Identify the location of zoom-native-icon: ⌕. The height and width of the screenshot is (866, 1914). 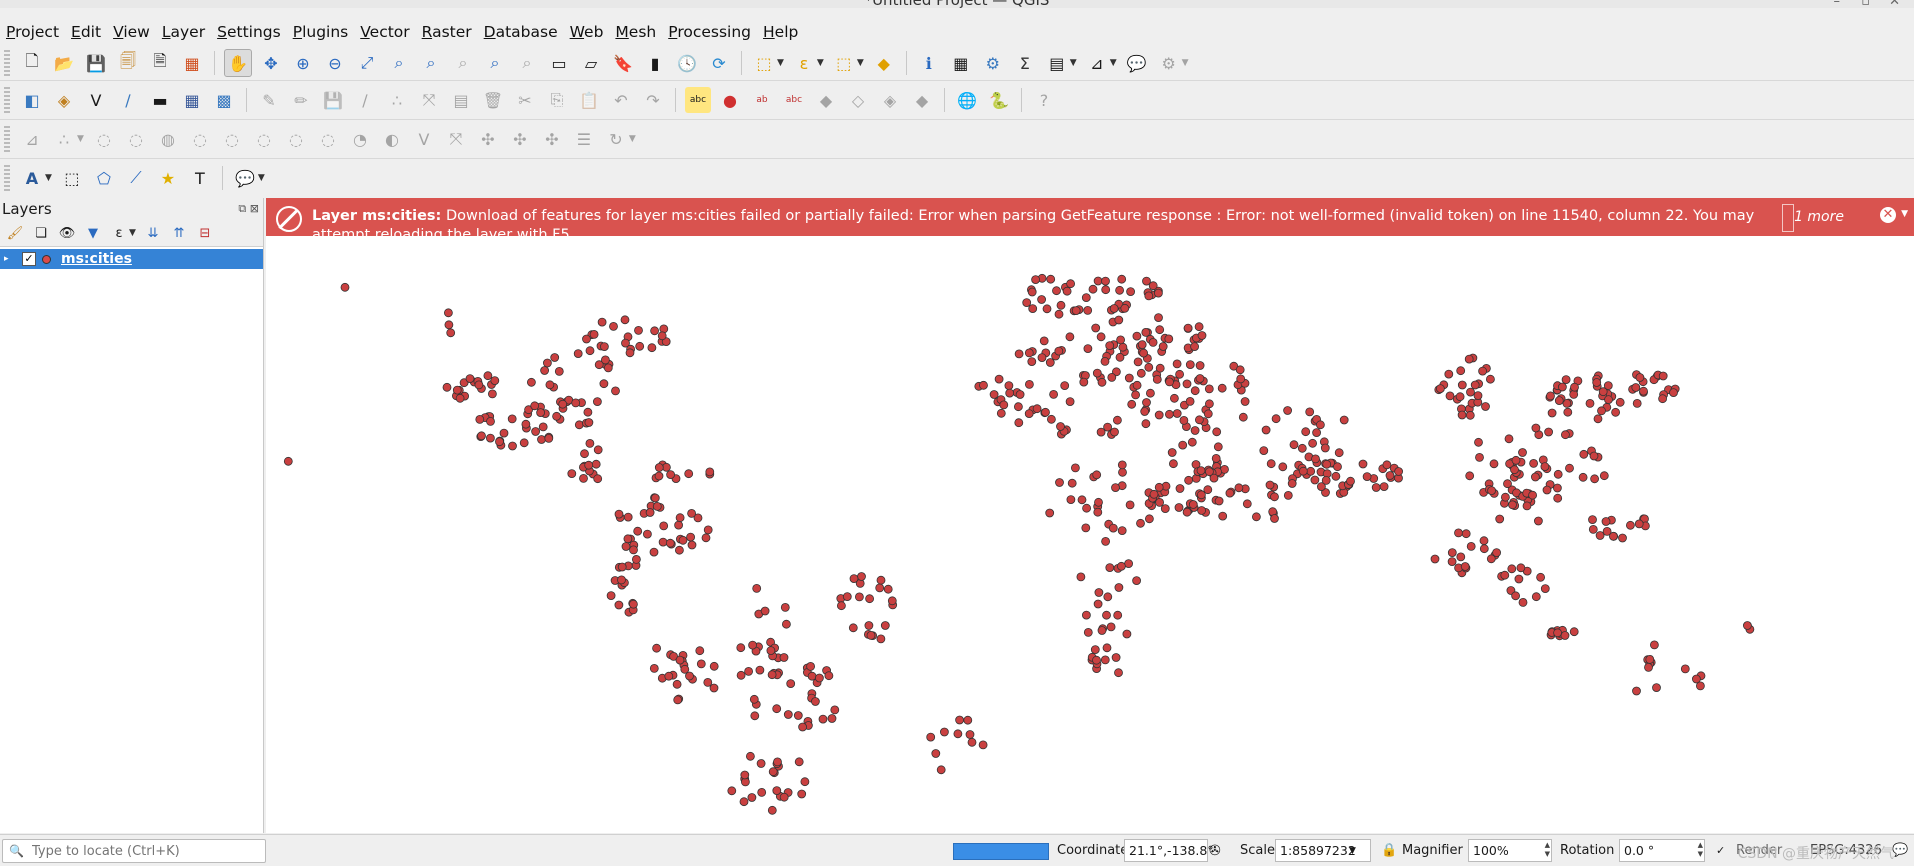
(463, 63).